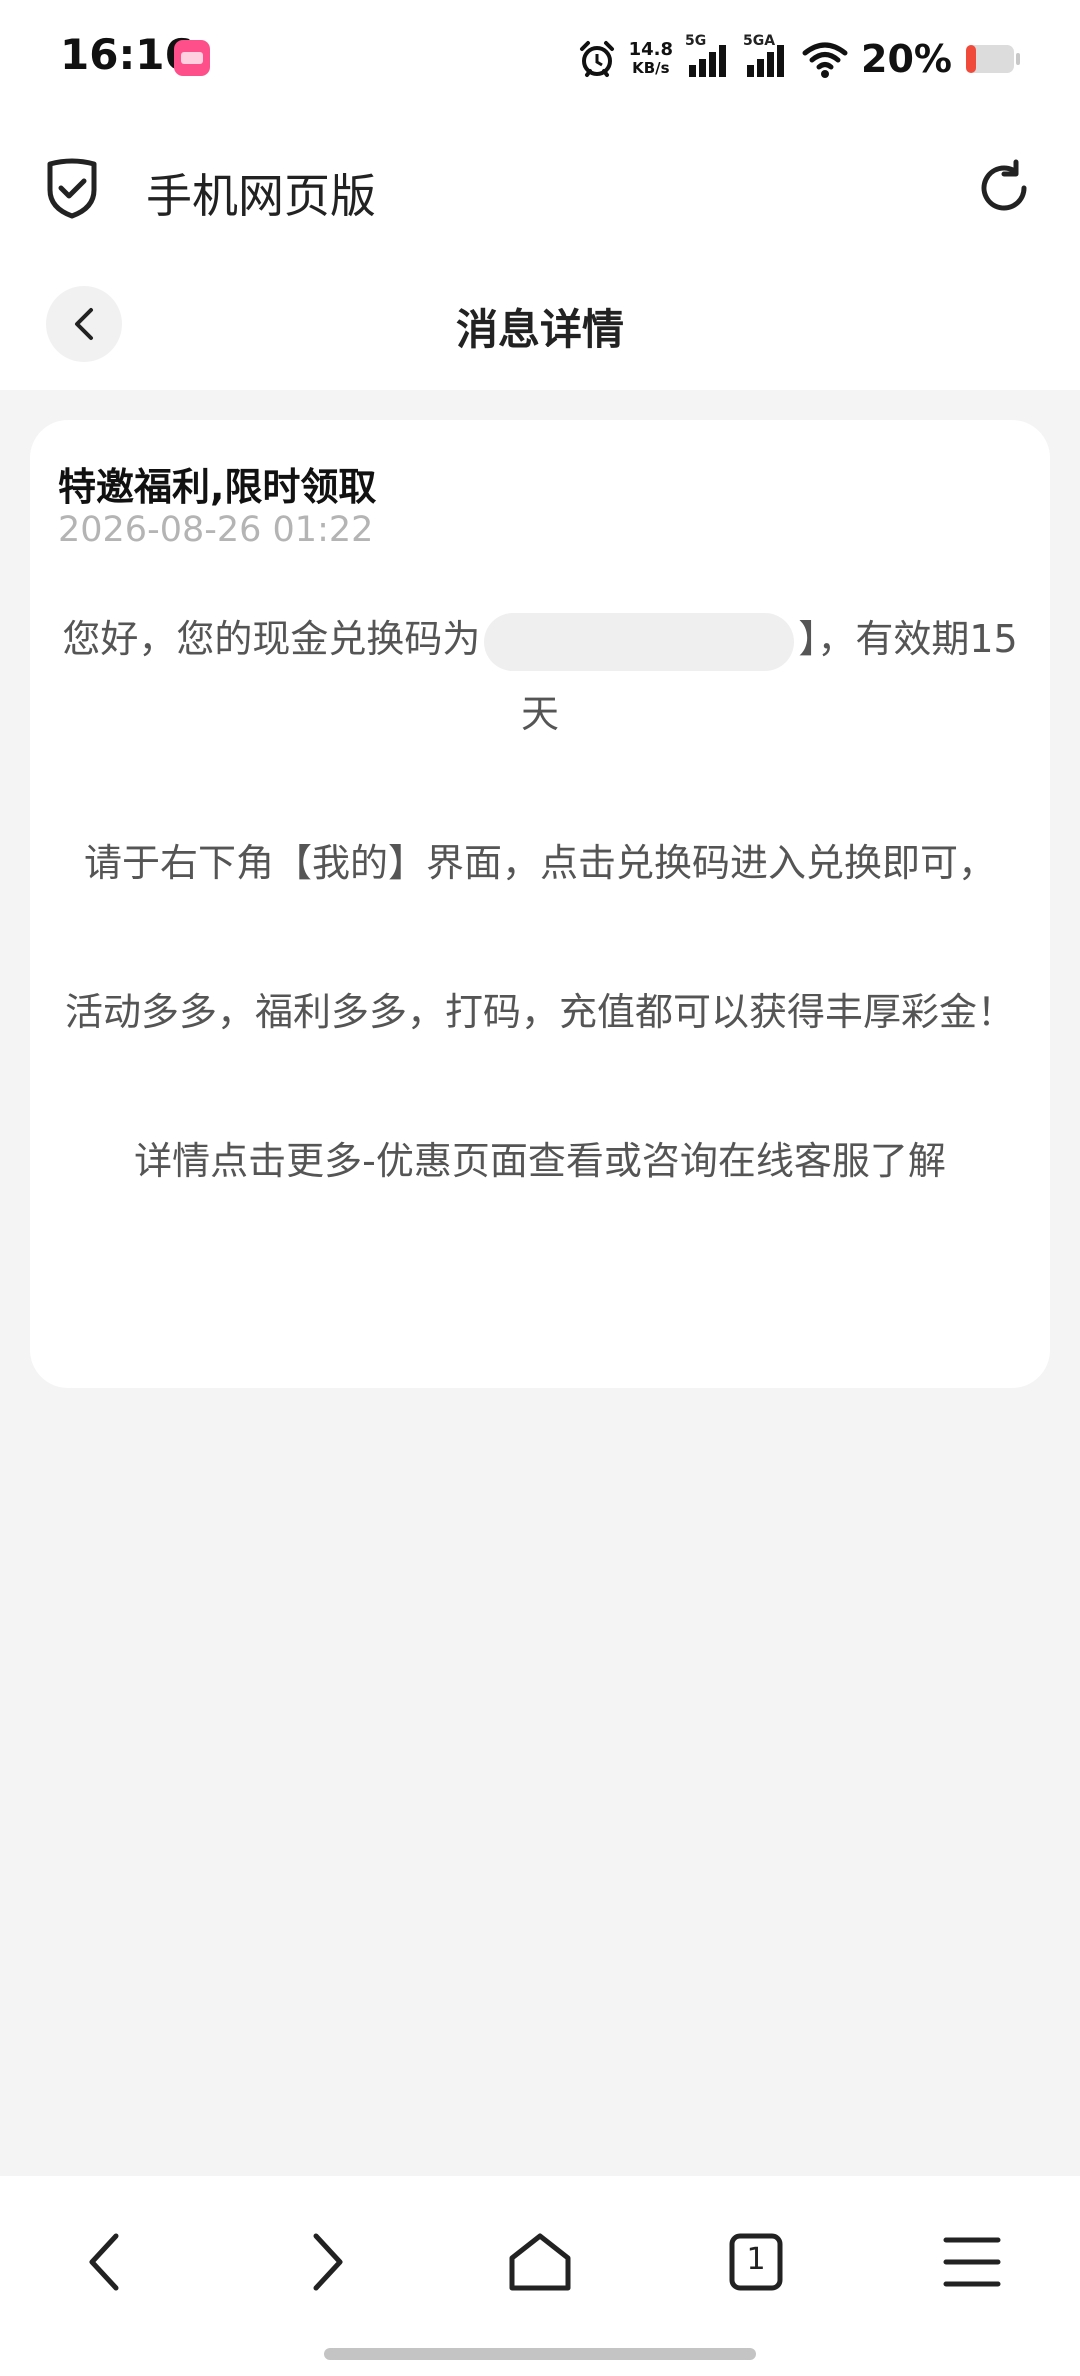 This screenshot has height=2376, width=1080. I want to click on message-title: 特邀福利,限时领取, so click(217, 487).